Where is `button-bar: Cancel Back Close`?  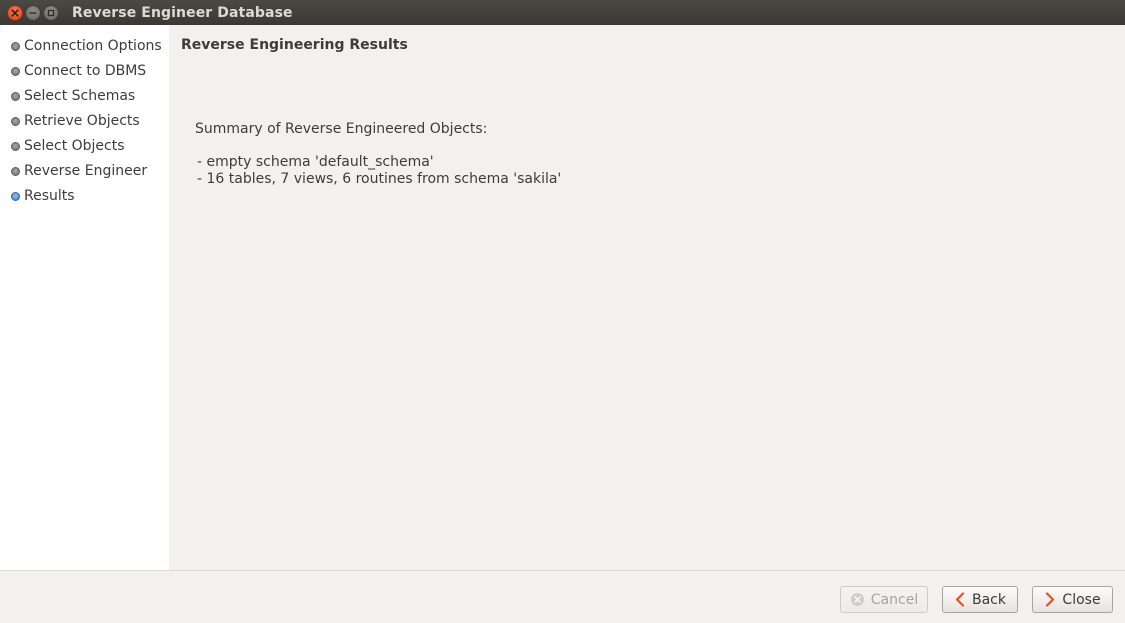 button-bar: Cancel Back Close is located at coordinates (562, 596).